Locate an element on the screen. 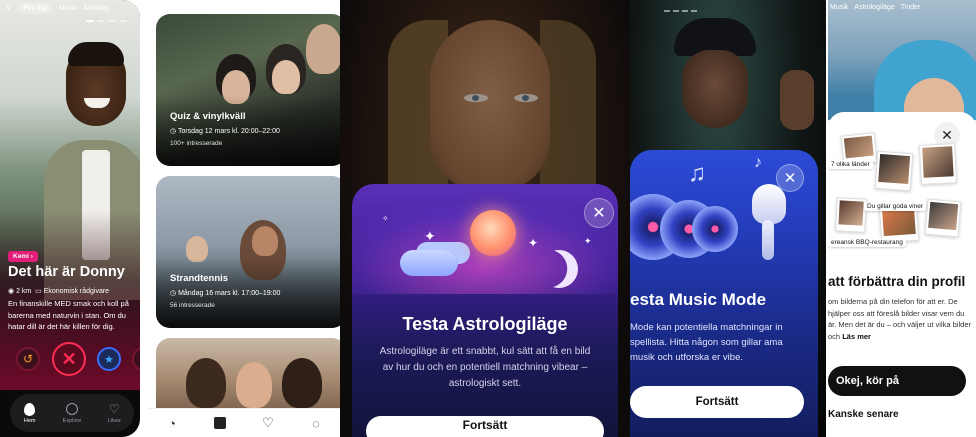 This screenshot has height=437, width=976. modal-title: Testa Astrologiläge is located at coordinates (485, 324).